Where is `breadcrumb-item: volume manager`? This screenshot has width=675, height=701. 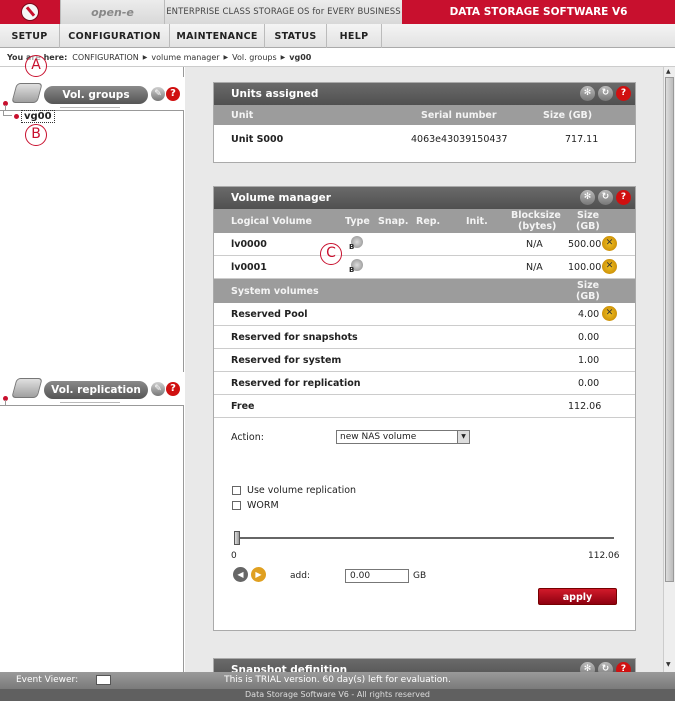
breadcrumb-item: volume manager is located at coordinates (185, 57).